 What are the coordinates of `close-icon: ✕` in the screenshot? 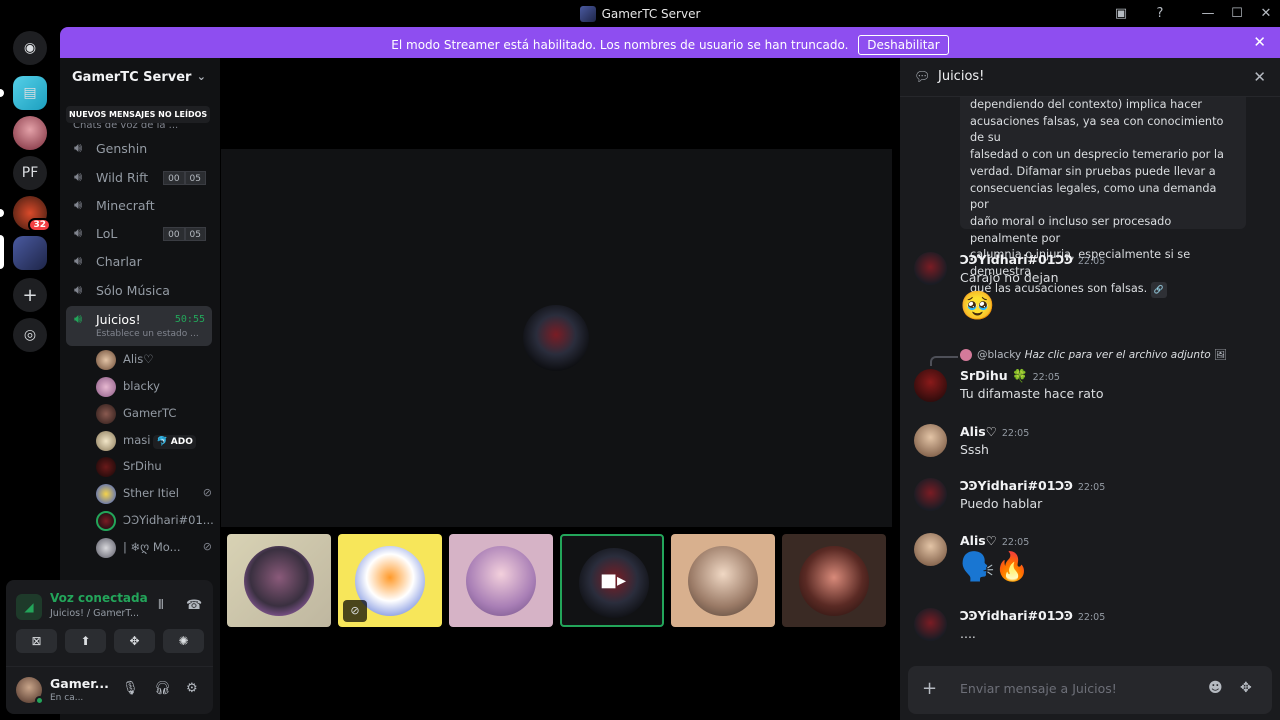 It's located at (1259, 77).